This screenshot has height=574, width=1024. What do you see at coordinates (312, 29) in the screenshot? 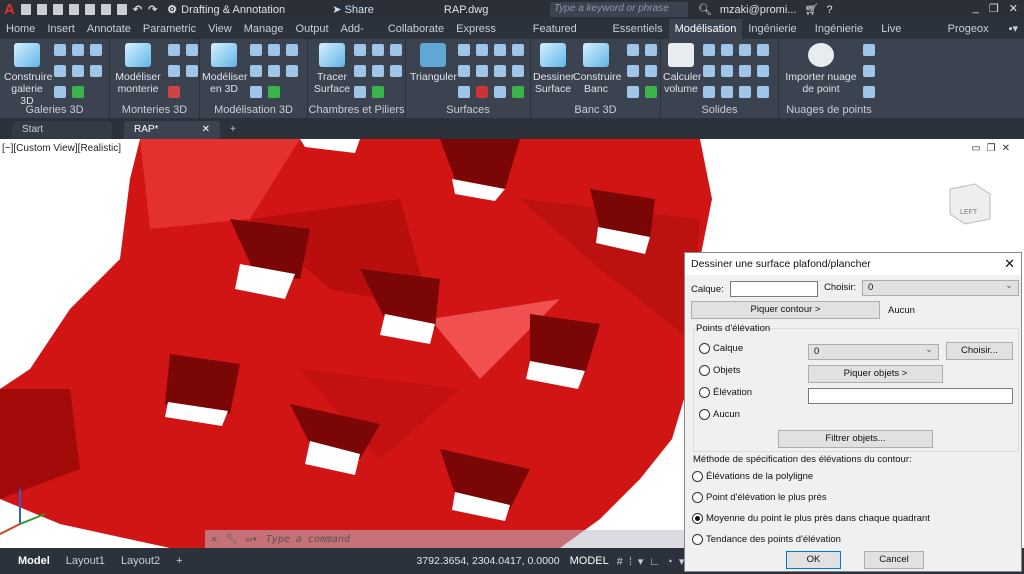
I see `ribbon-tab-output: Output` at bounding box center [312, 29].